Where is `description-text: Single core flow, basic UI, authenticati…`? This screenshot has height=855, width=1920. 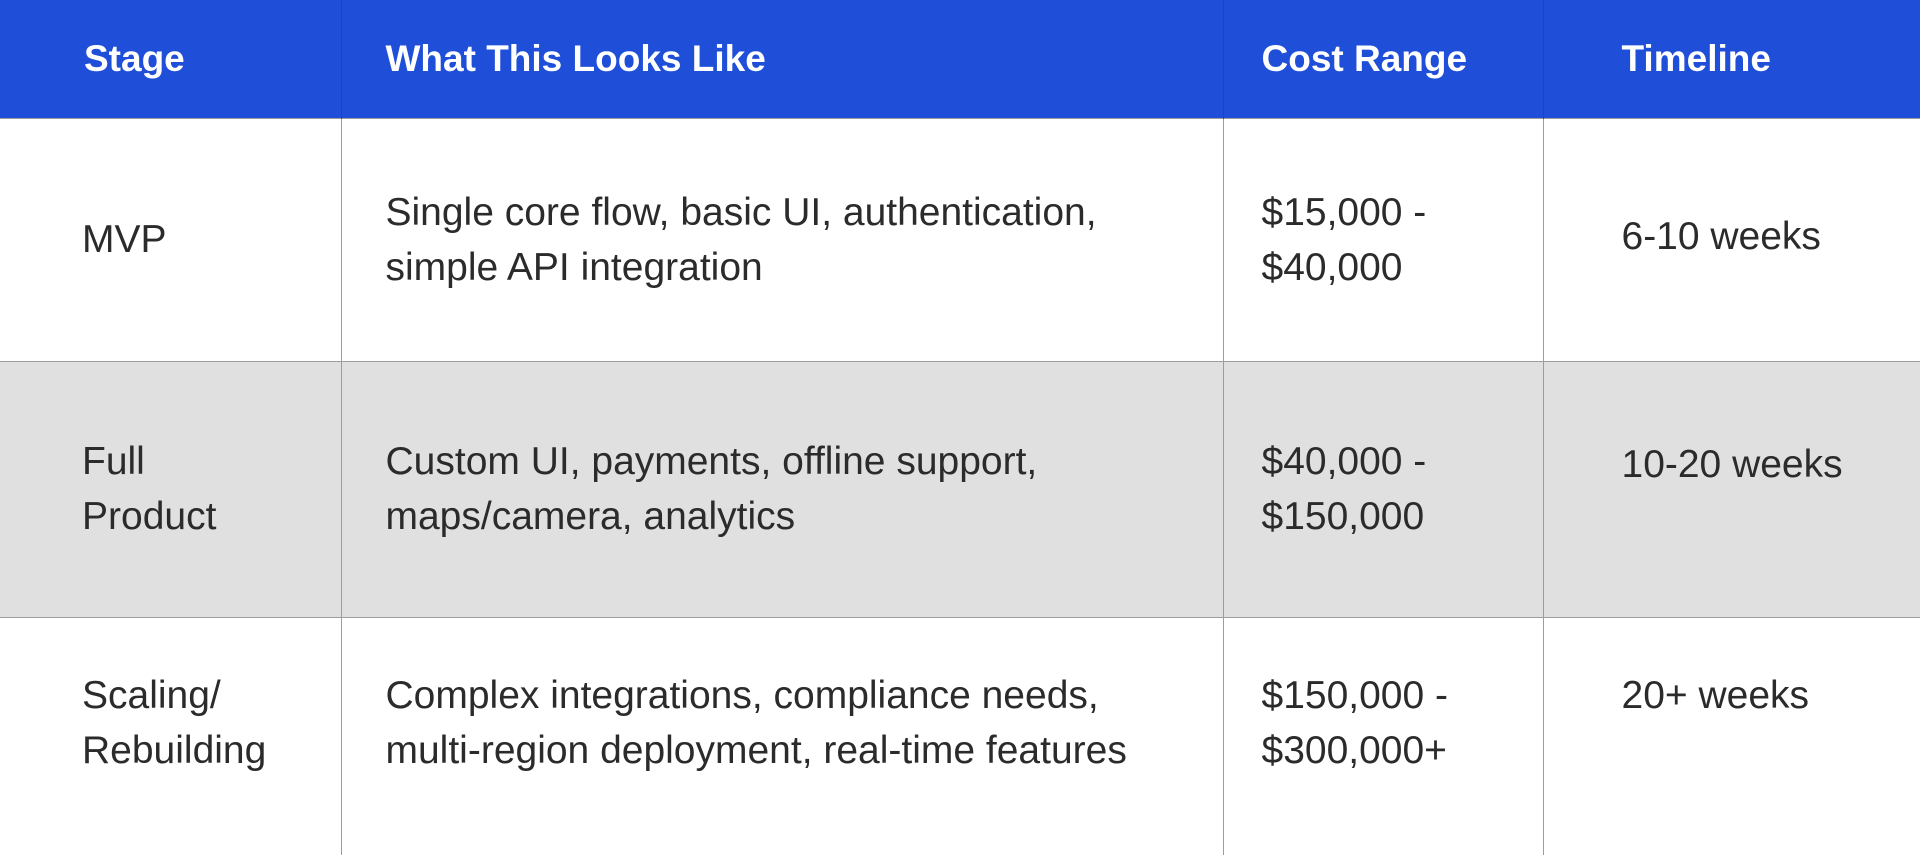
description-text: Single core flow, basic UI, authenticati… is located at coordinates (741, 239).